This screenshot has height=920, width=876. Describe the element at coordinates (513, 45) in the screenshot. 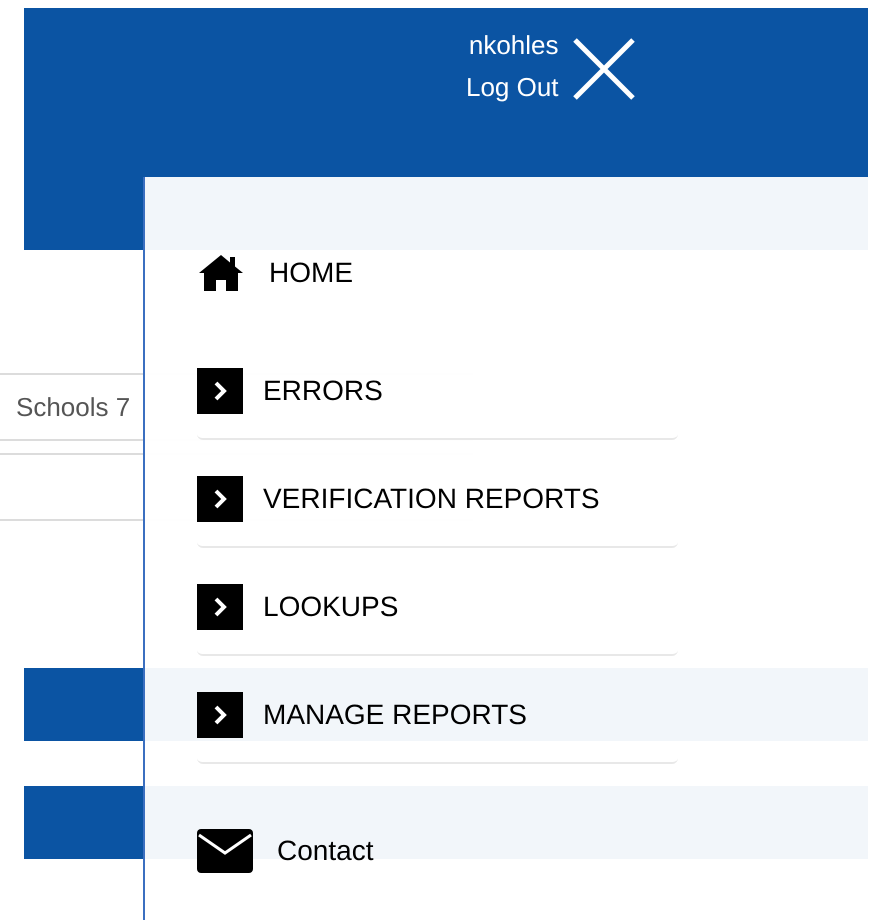

I see `username: nkohles` at that location.